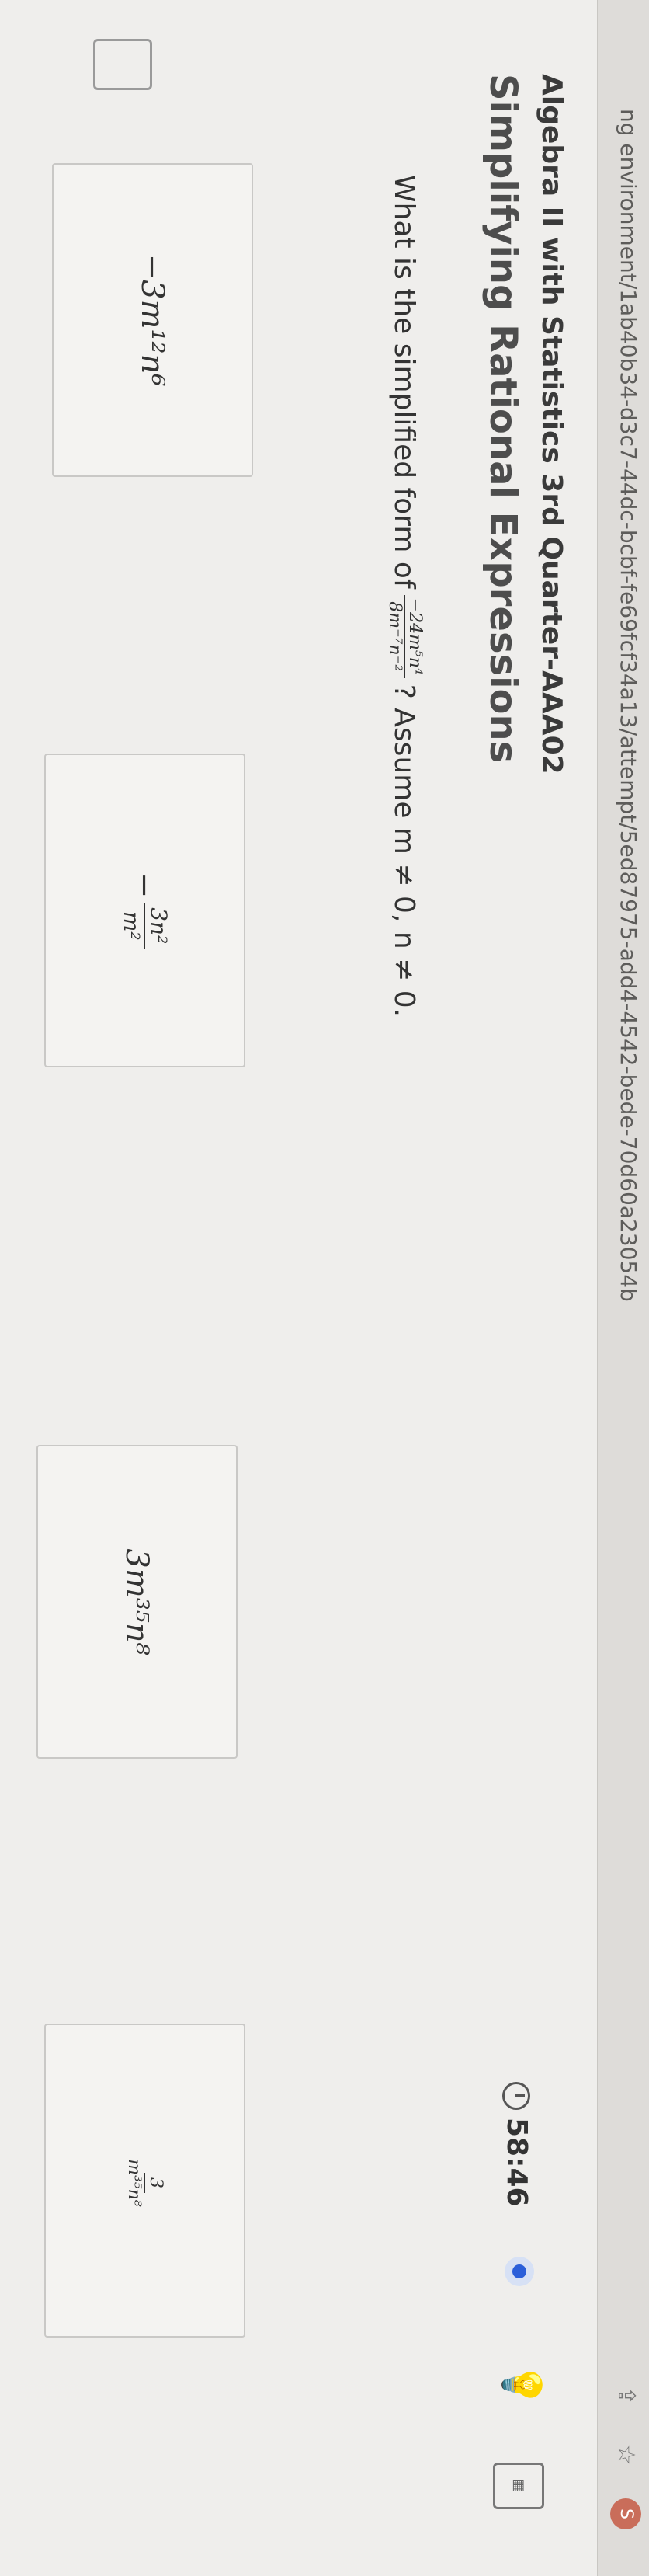  I want to click on timer-value: 58:46, so click(517, 2162).